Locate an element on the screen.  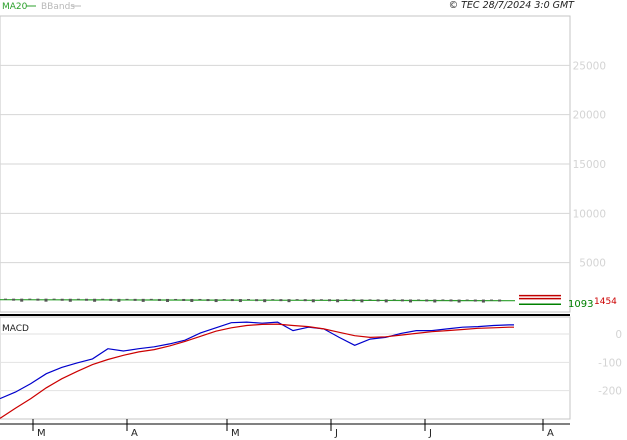
price-y-tick-label: 15000 is located at coordinates (589, 165).